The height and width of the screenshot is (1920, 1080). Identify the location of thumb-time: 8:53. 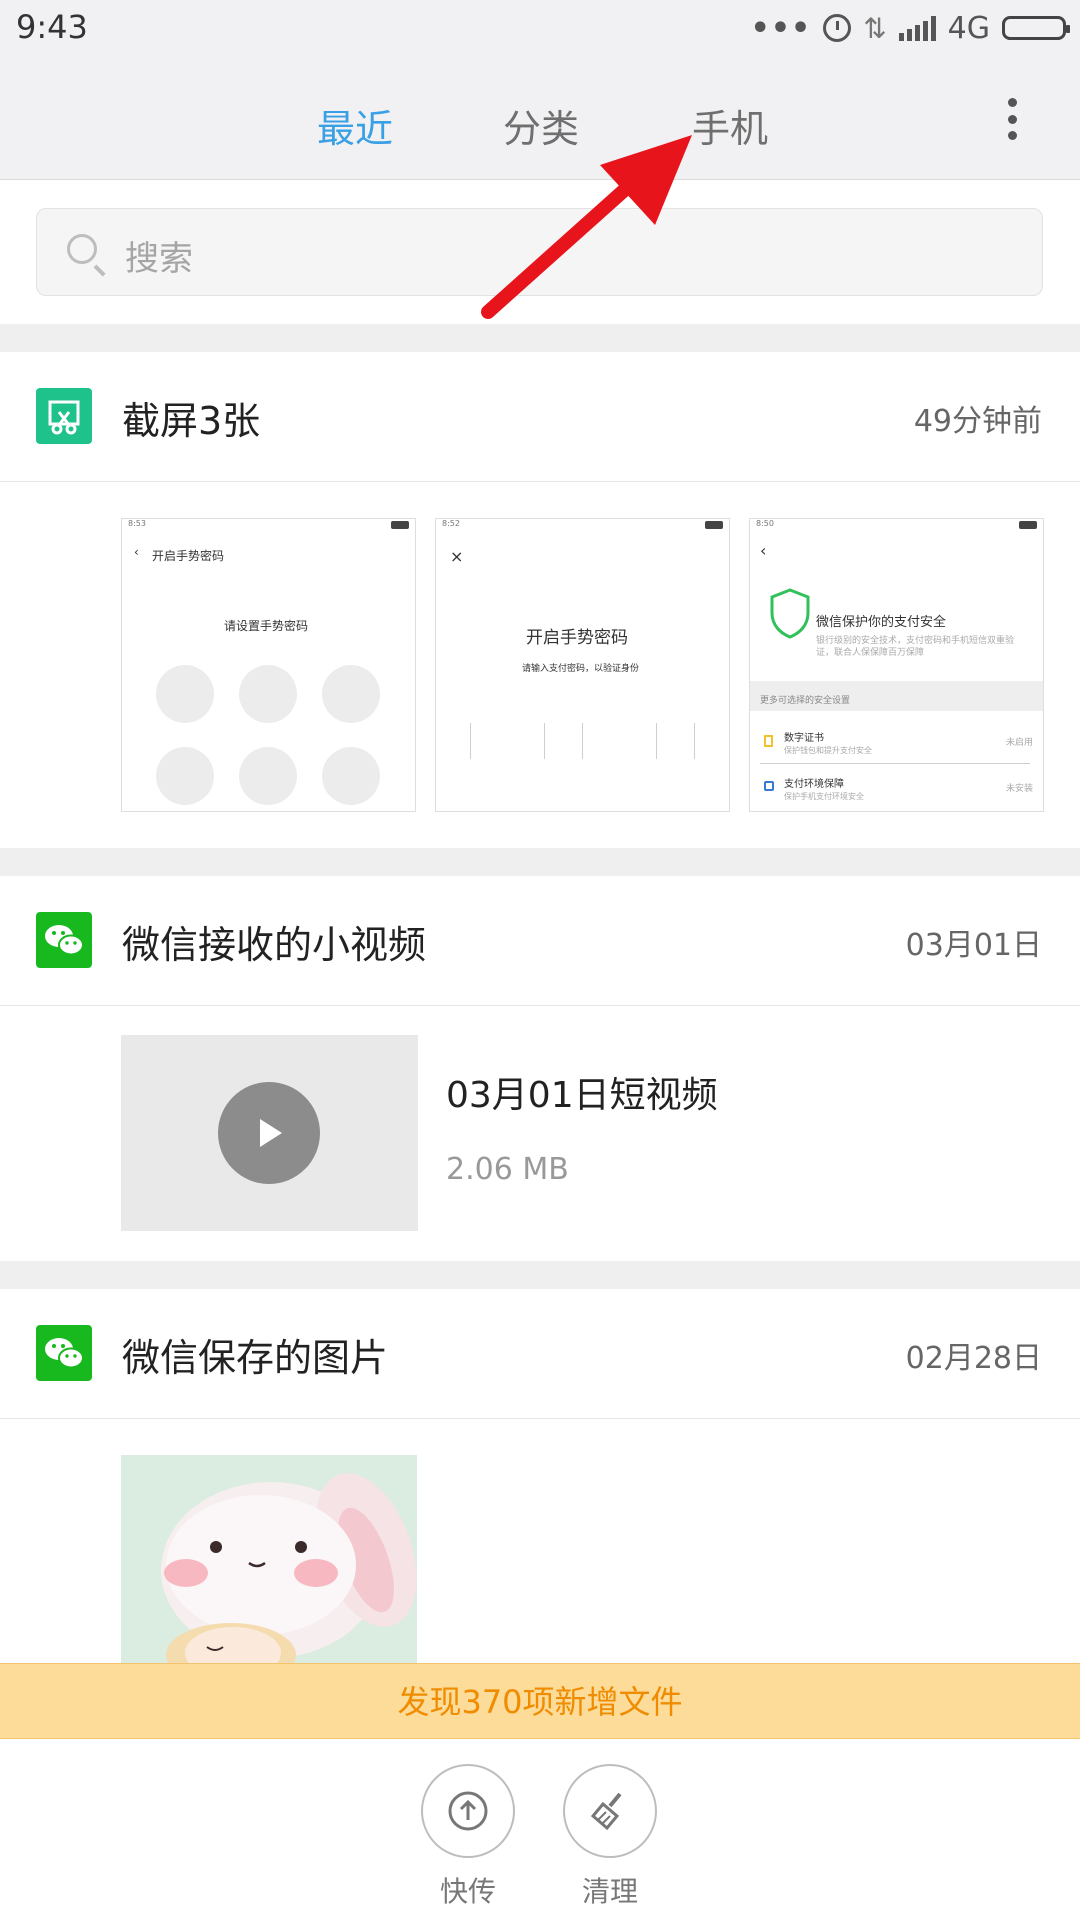
(137, 523).